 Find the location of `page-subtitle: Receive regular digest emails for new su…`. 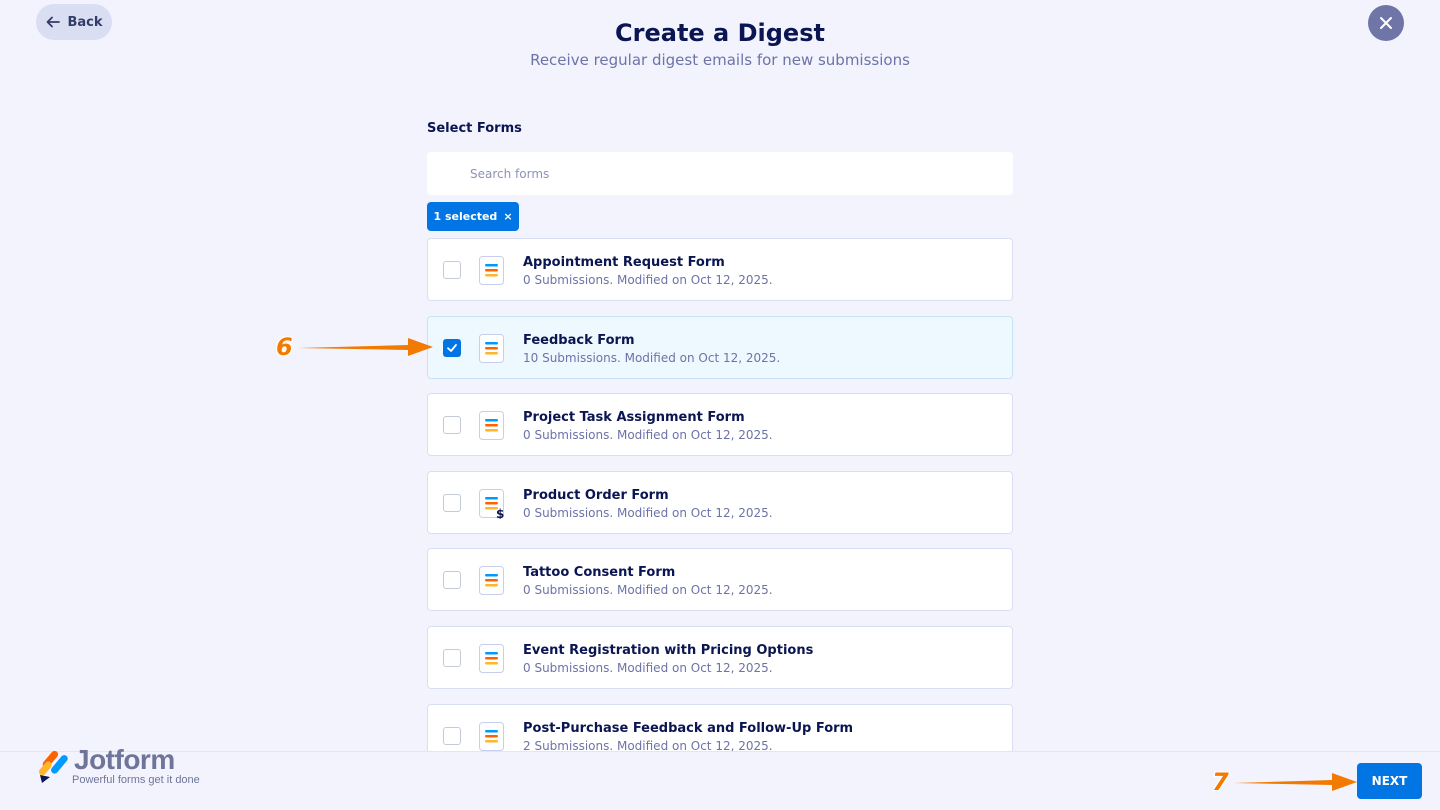

page-subtitle: Receive regular digest emails for new su… is located at coordinates (720, 60).